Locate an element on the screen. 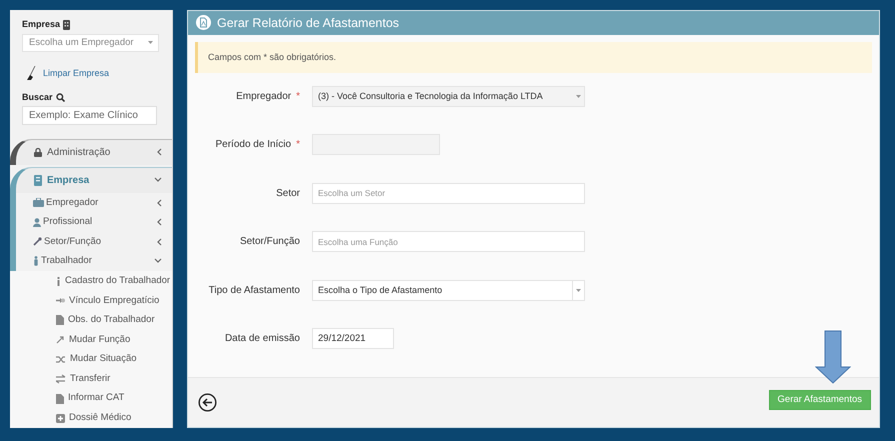 The width and height of the screenshot is (895, 441). lock-icon is located at coordinates (38, 152).